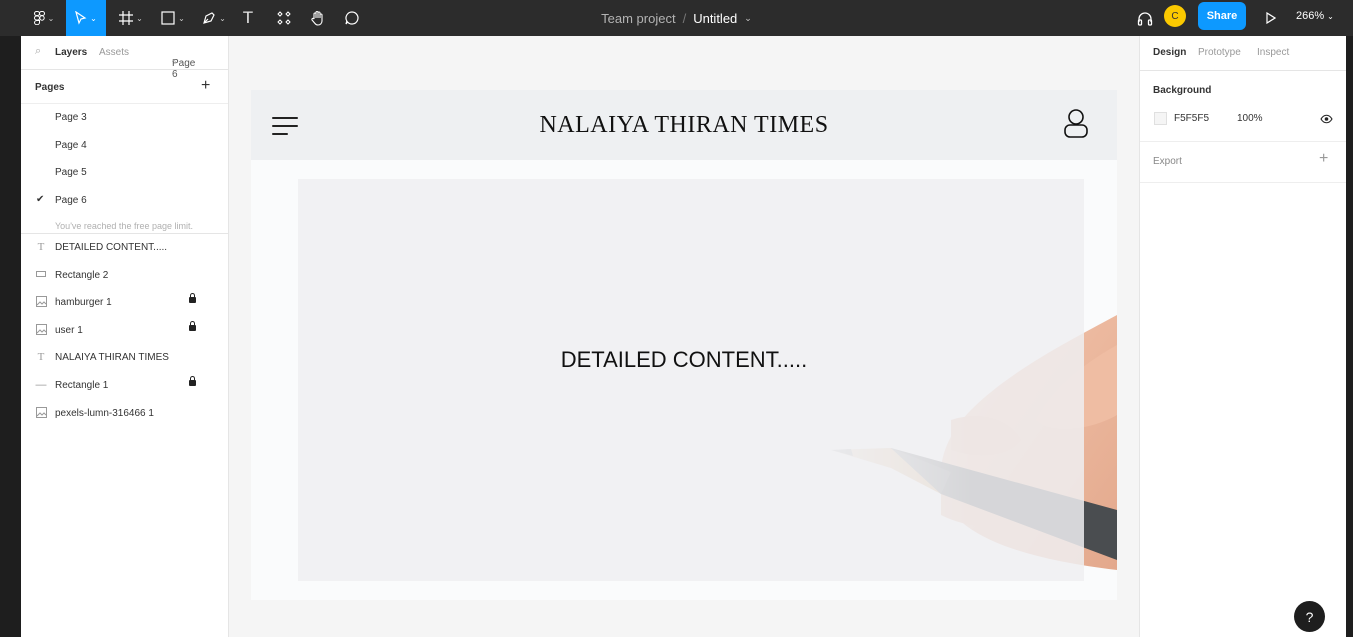  What do you see at coordinates (69, 330) in the screenshot?
I see `layer-label: user 1` at bounding box center [69, 330].